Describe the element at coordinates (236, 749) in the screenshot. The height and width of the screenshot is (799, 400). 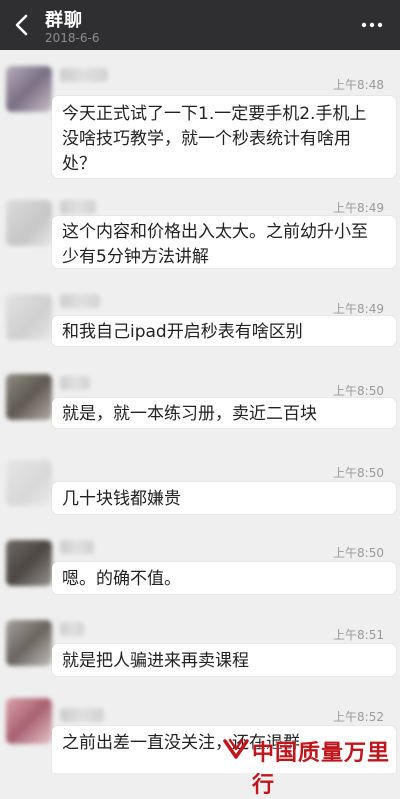
I see `watermark-logo-icon` at that location.